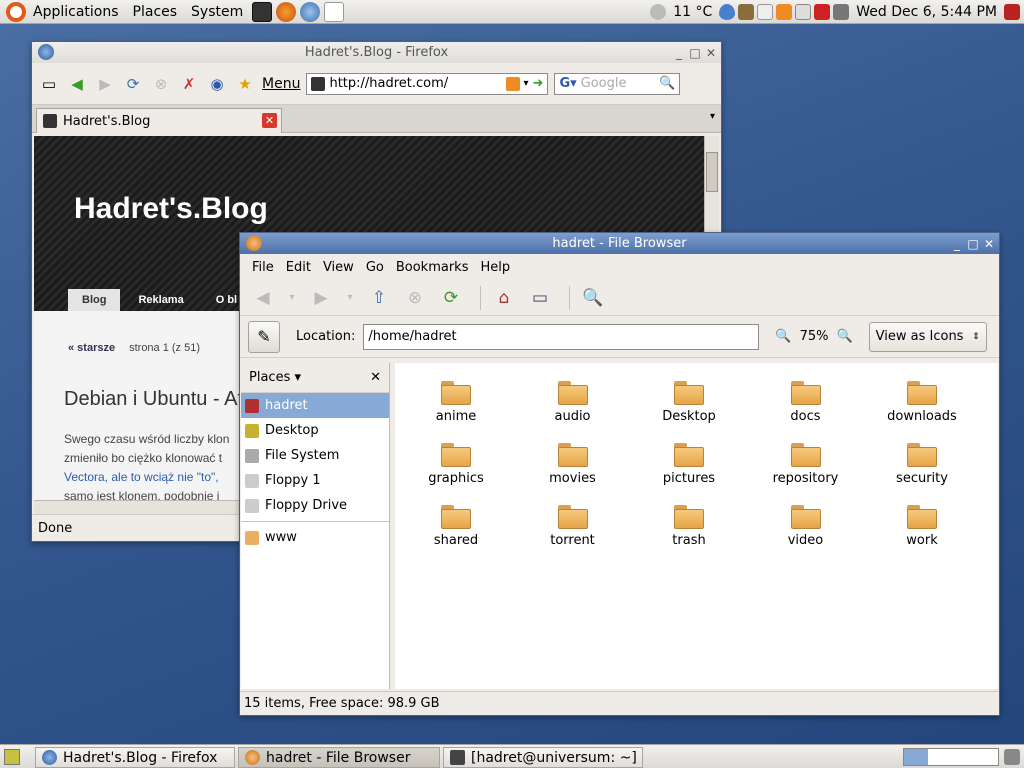 This screenshot has height=768, width=1024. Describe the element at coordinates (432, 267) in the screenshot. I see `menu-bookmarks: Bookmarks` at that location.